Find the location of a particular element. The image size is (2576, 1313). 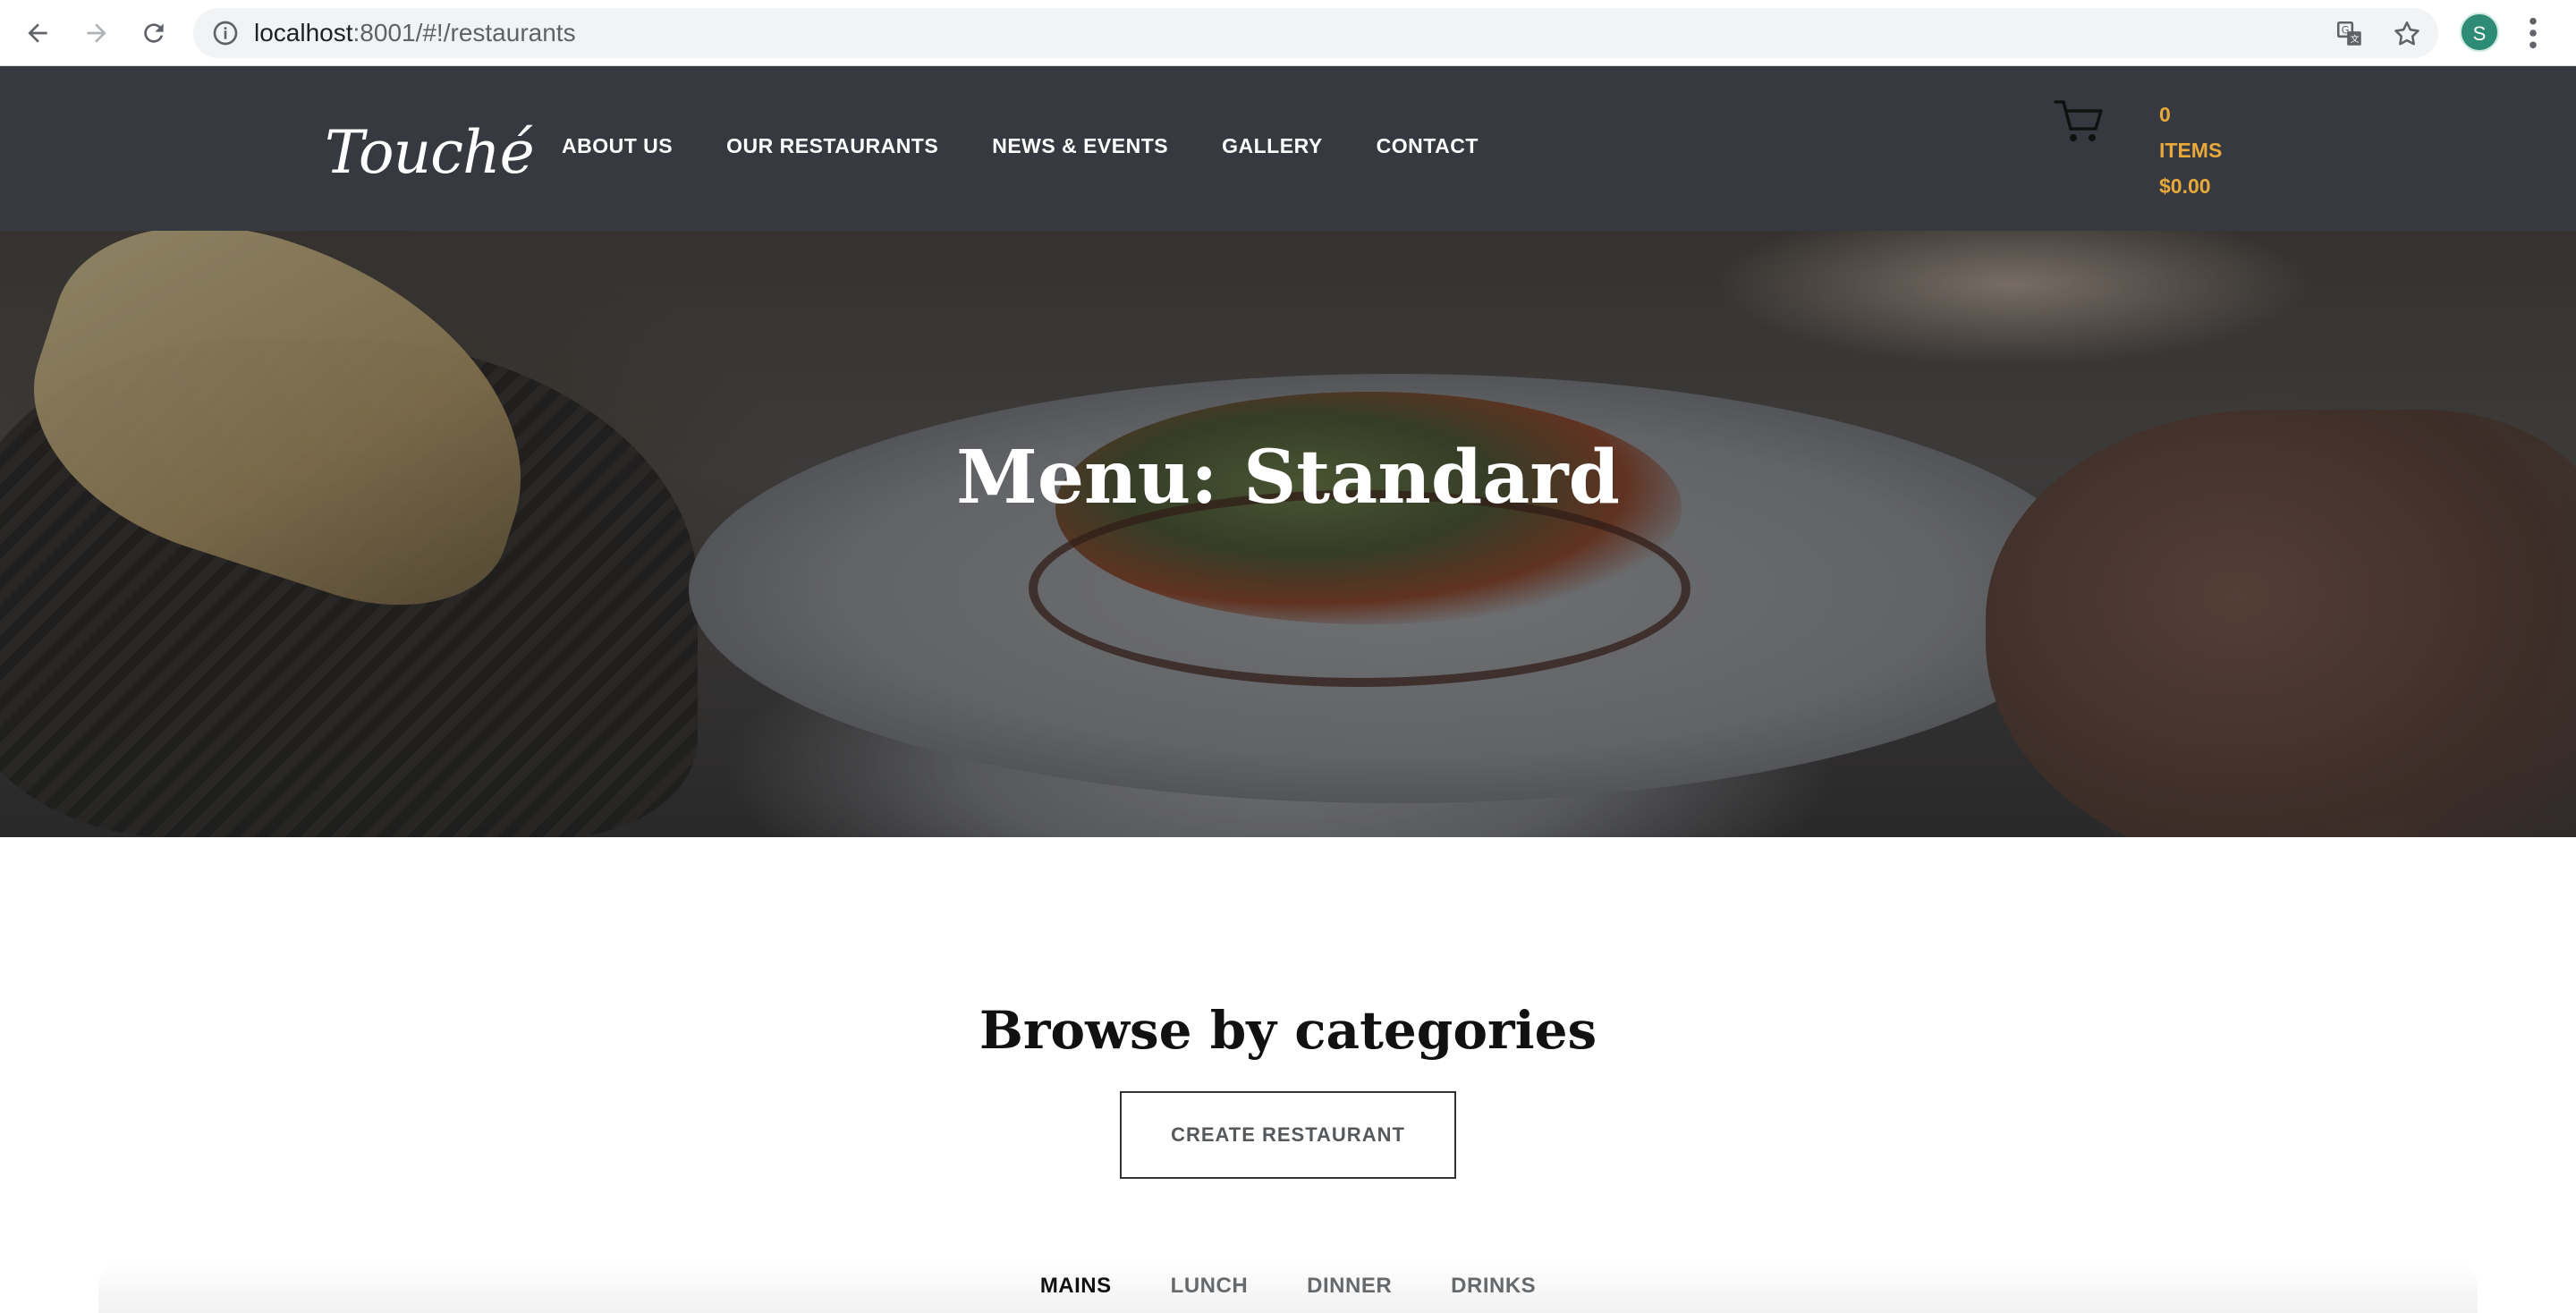

svg-text: 文 is located at coordinates (2355, 39).